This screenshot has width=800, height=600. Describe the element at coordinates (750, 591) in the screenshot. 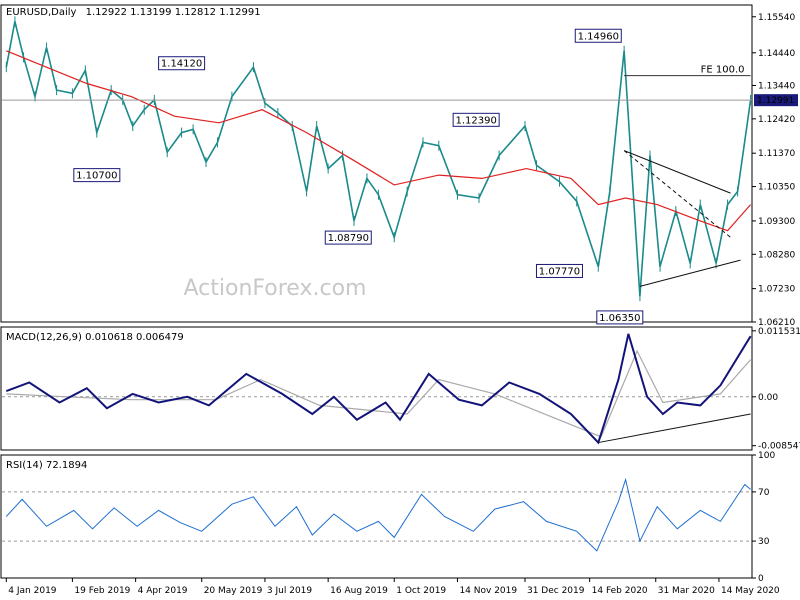

I see `x-tick-label: 14 May 2020` at that location.